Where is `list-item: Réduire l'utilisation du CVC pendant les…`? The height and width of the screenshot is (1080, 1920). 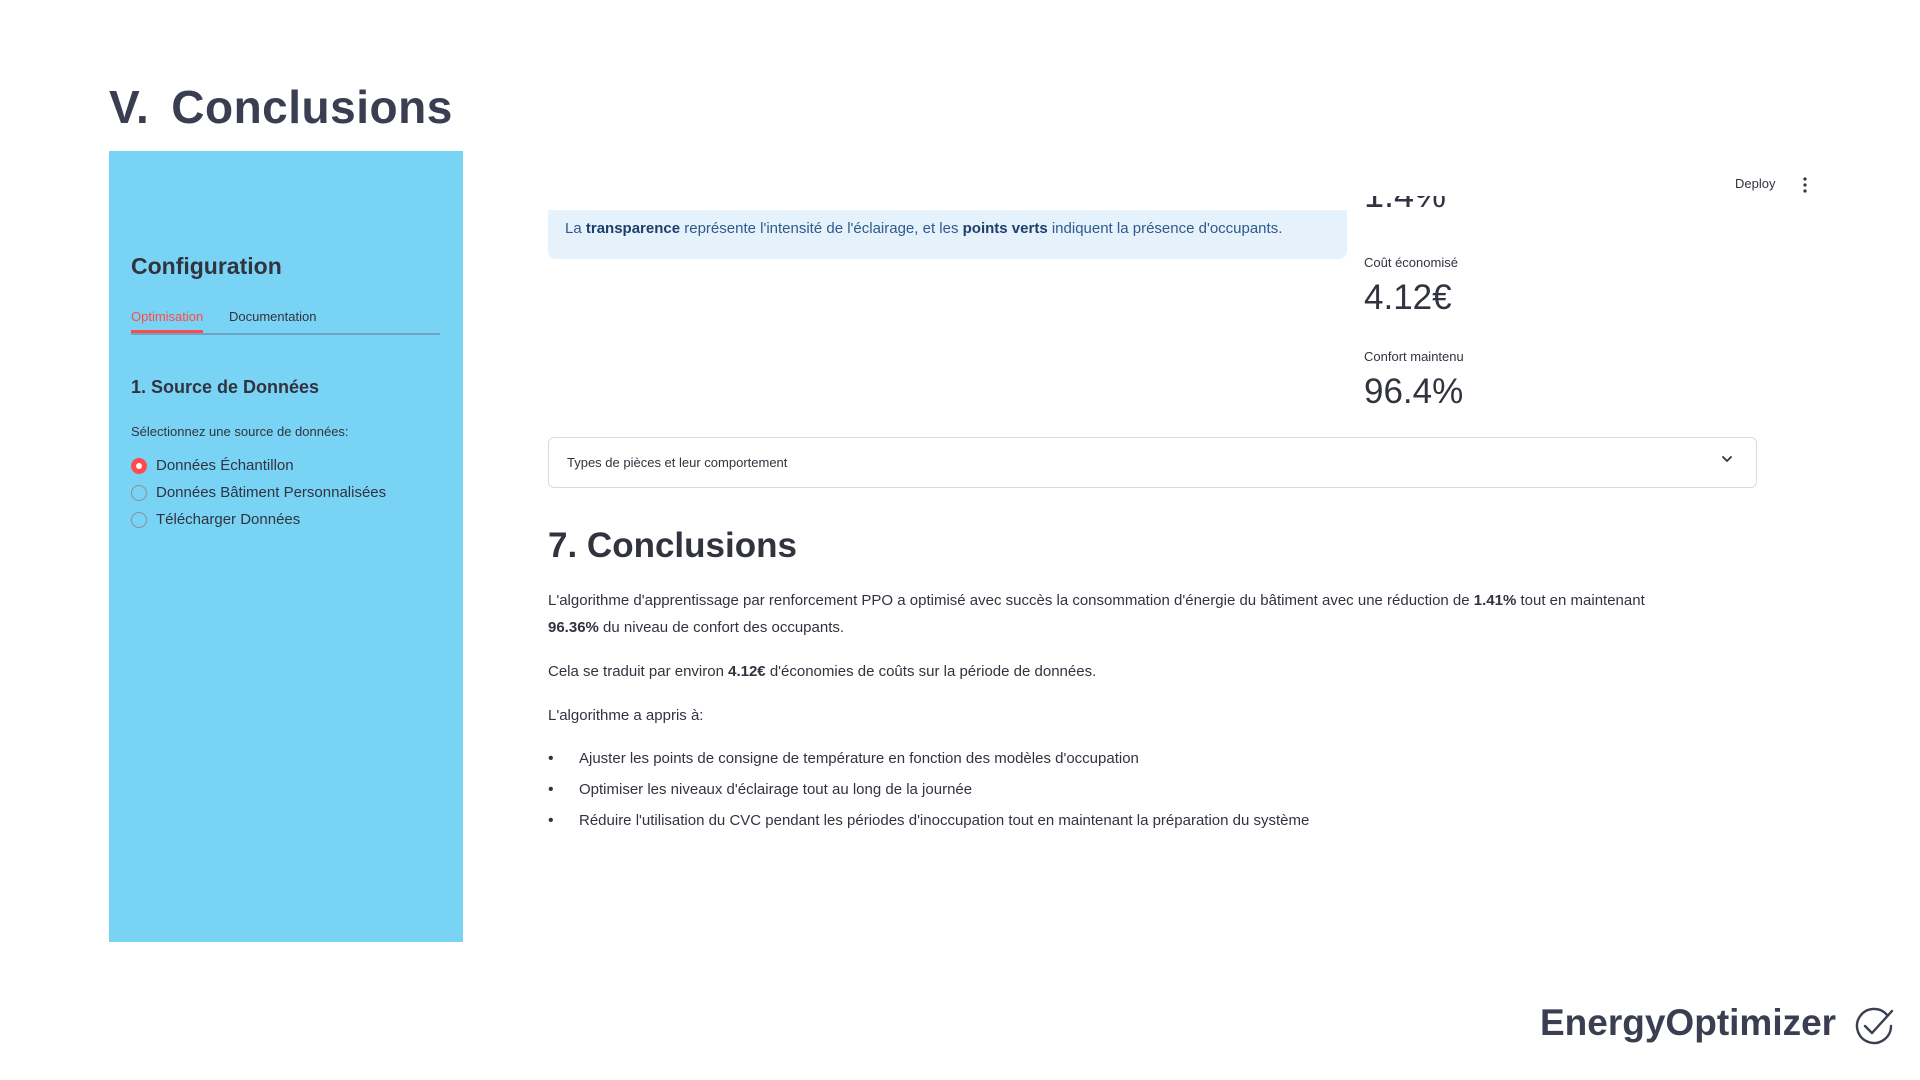 list-item: Réduire l'utilisation du CVC pendant les… is located at coordinates (928, 822).